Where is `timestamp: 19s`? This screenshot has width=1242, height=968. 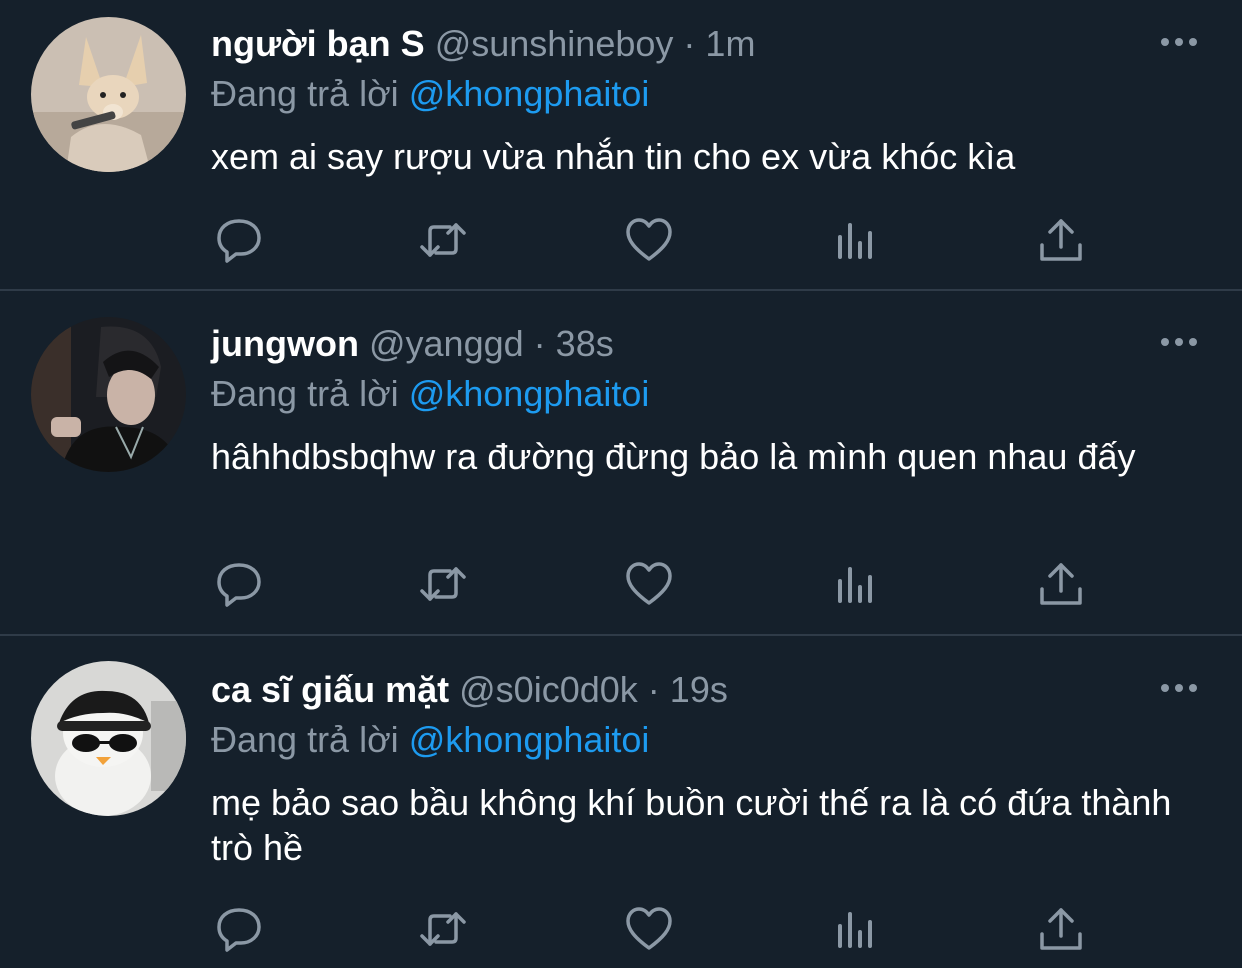 timestamp: 19s is located at coordinates (699, 689).